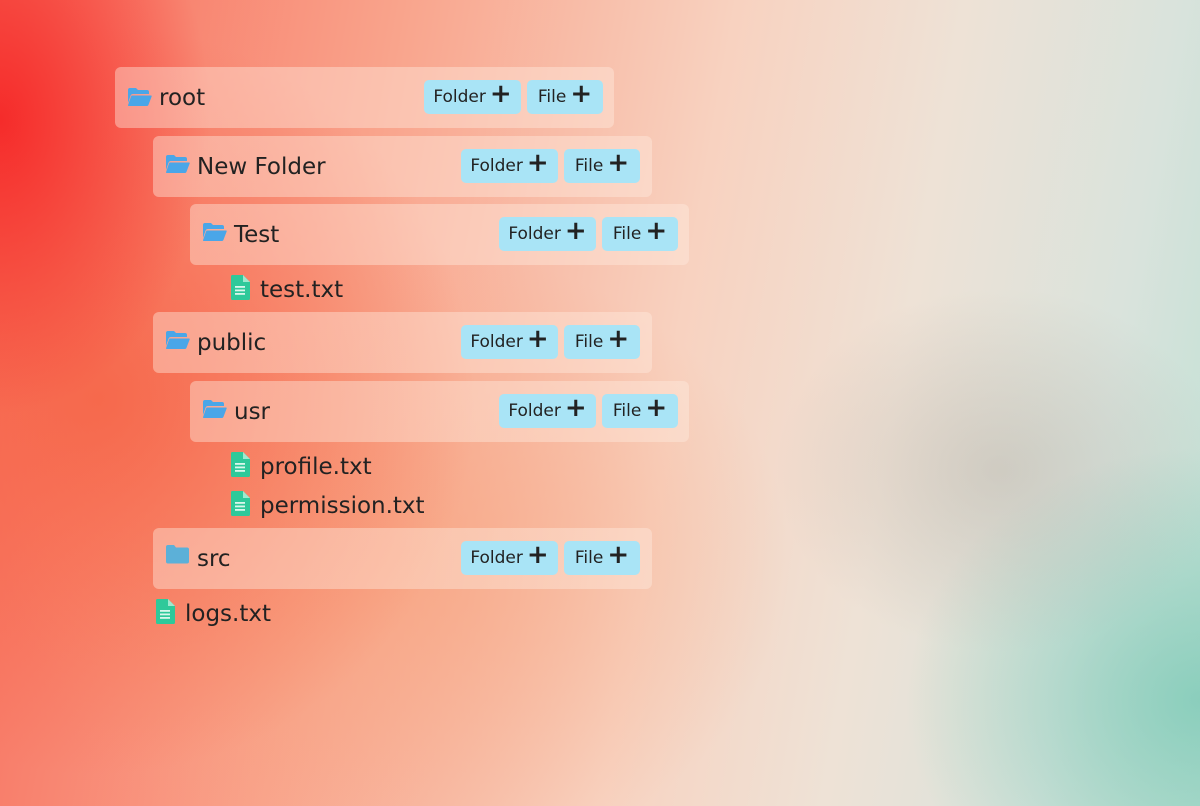  I want to click on folder-name: New Folder, so click(261, 167).